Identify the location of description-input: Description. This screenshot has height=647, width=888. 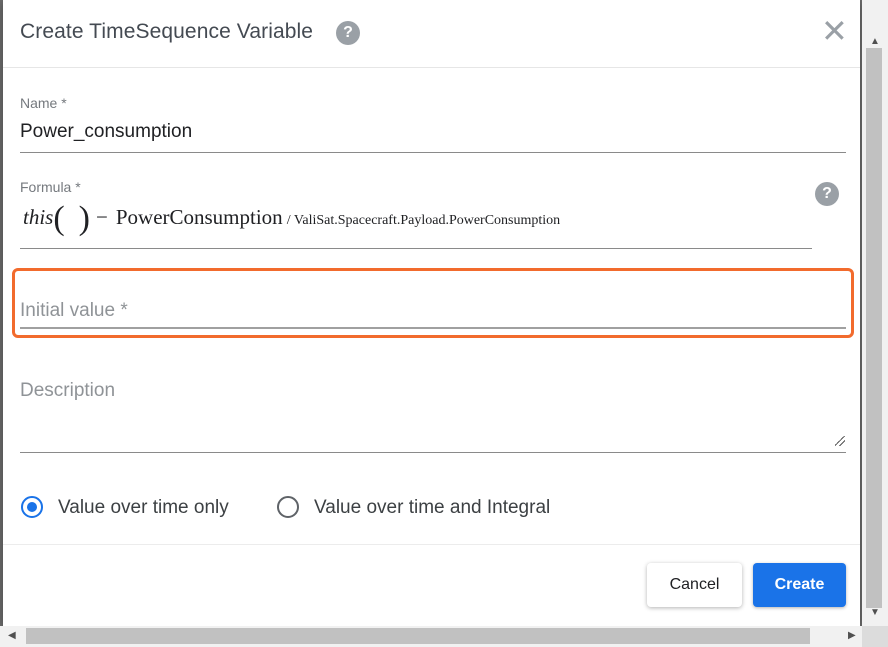
(67, 391).